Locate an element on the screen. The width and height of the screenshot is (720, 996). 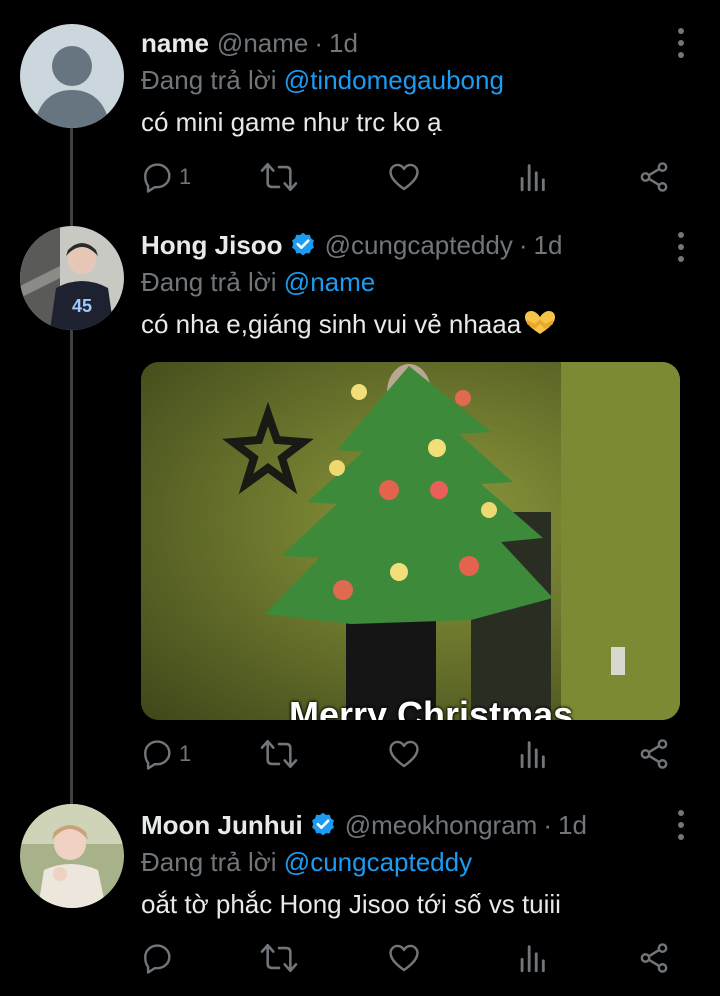
display-name: name is located at coordinates (175, 43).